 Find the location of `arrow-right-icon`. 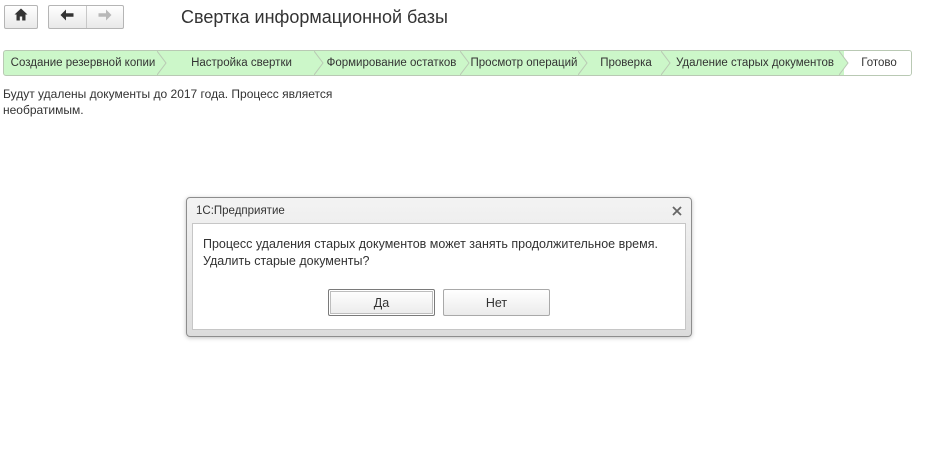

arrow-right-icon is located at coordinates (105, 17).